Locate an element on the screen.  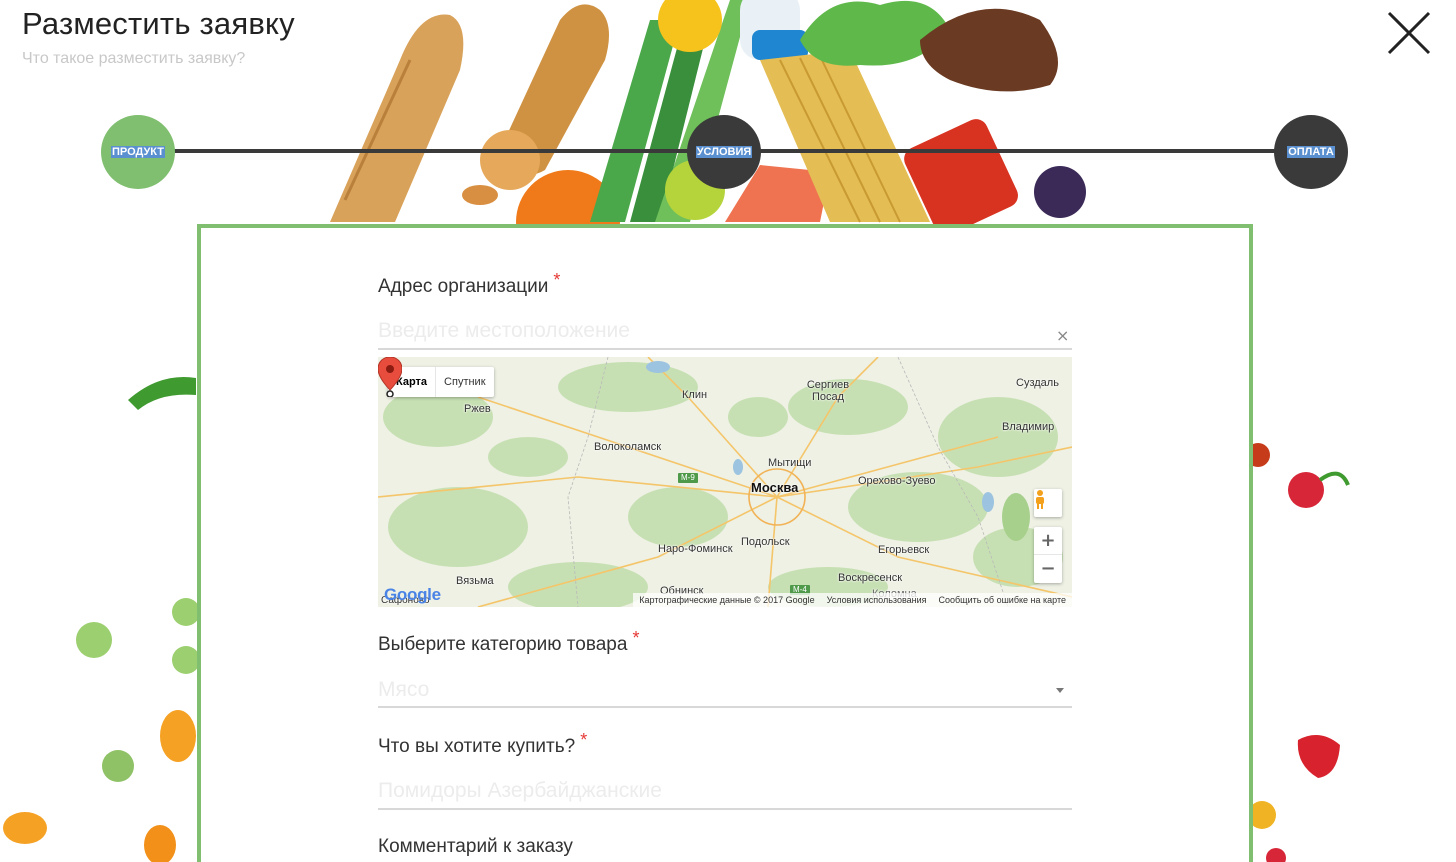
step-conditions: УСЛОВИЯ is located at coordinates (724, 152).